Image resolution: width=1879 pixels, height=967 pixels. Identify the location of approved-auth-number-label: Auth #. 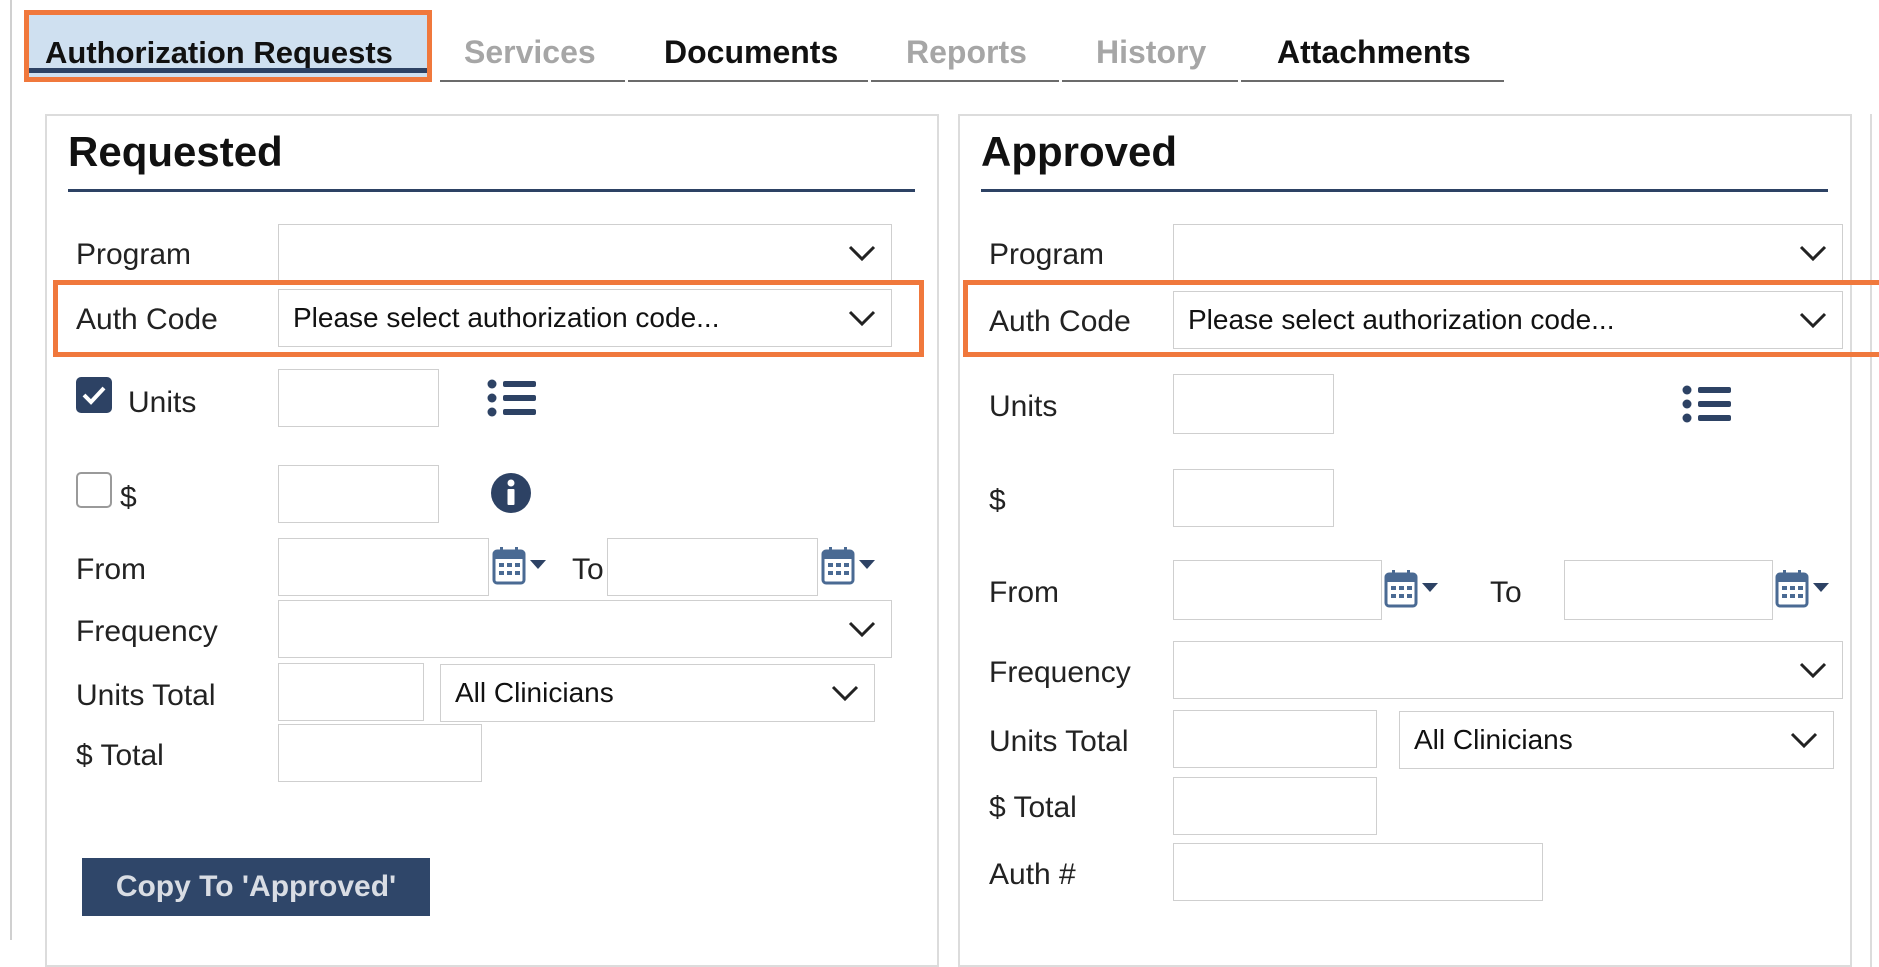
(1032, 874).